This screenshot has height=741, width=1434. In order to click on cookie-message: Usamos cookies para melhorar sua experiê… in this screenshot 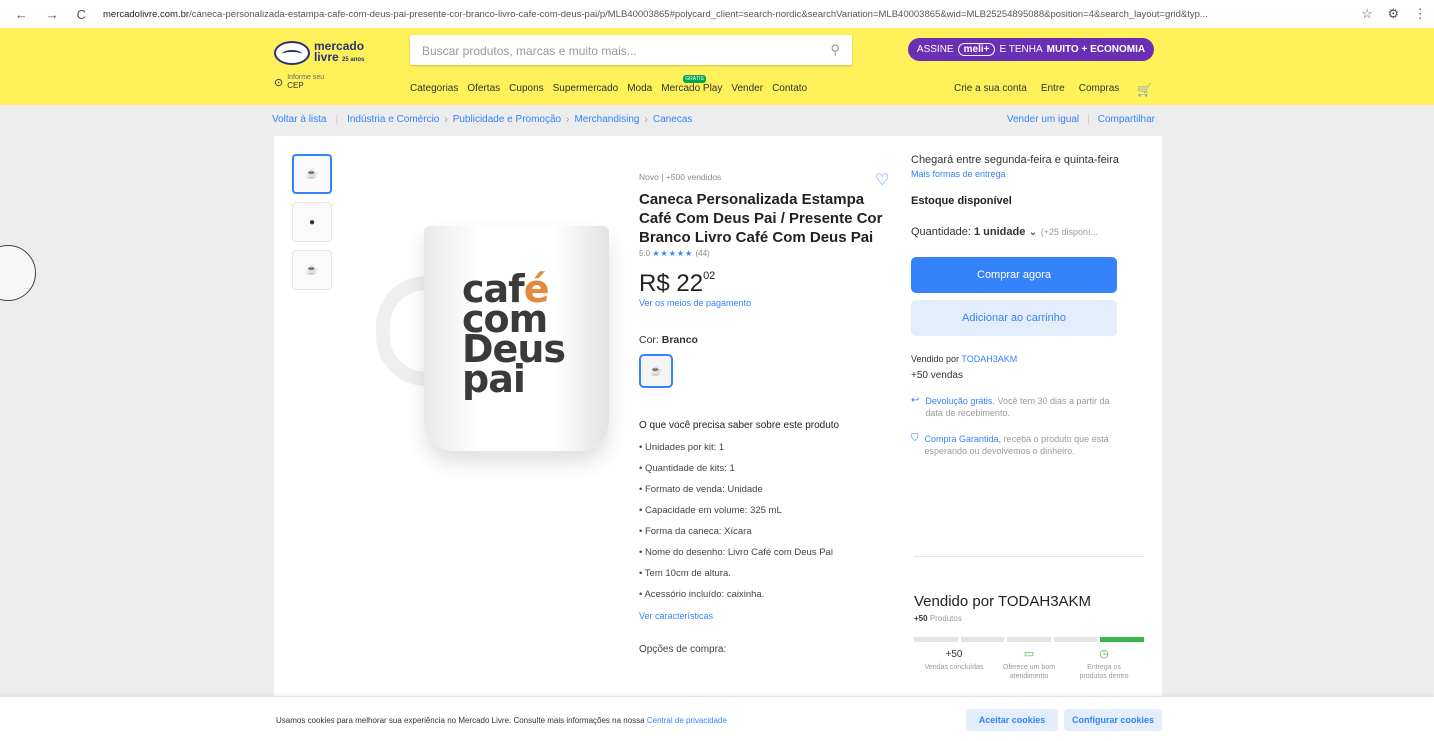, I will do `click(501, 720)`.